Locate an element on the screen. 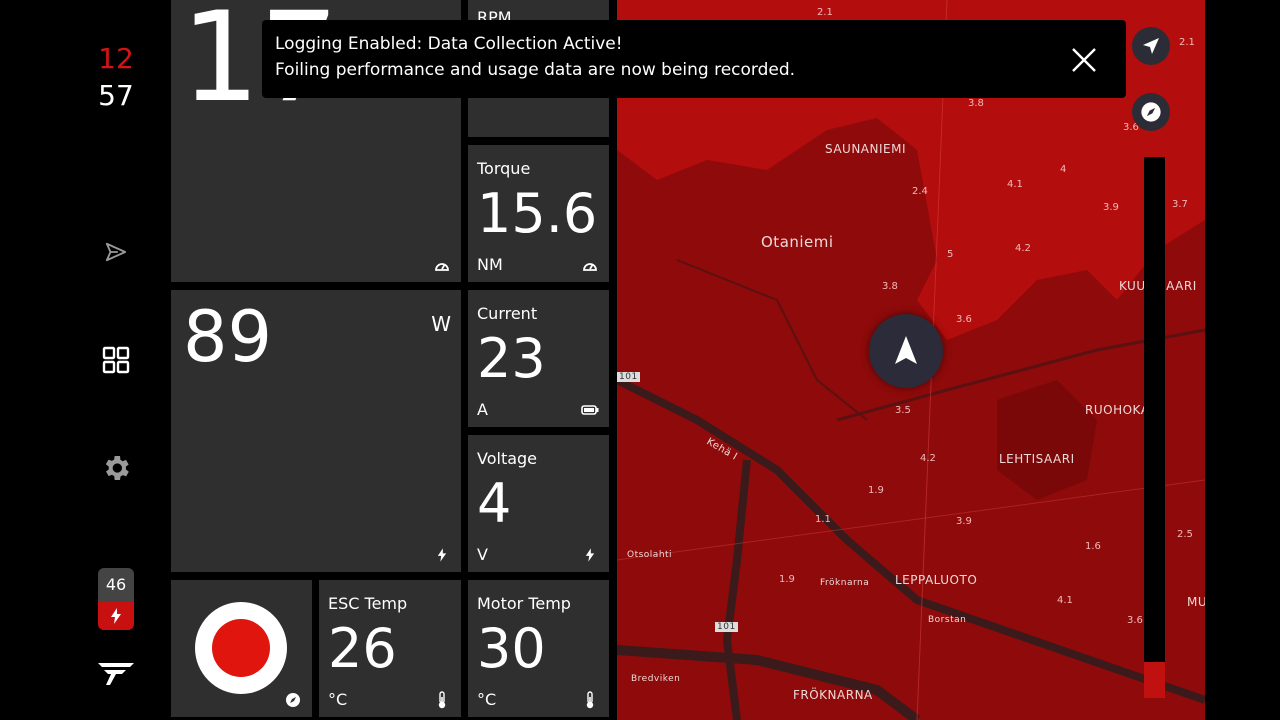 Image resolution: width=1280 pixels, height=720 pixels. current-label: Current is located at coordinates (507, 313).